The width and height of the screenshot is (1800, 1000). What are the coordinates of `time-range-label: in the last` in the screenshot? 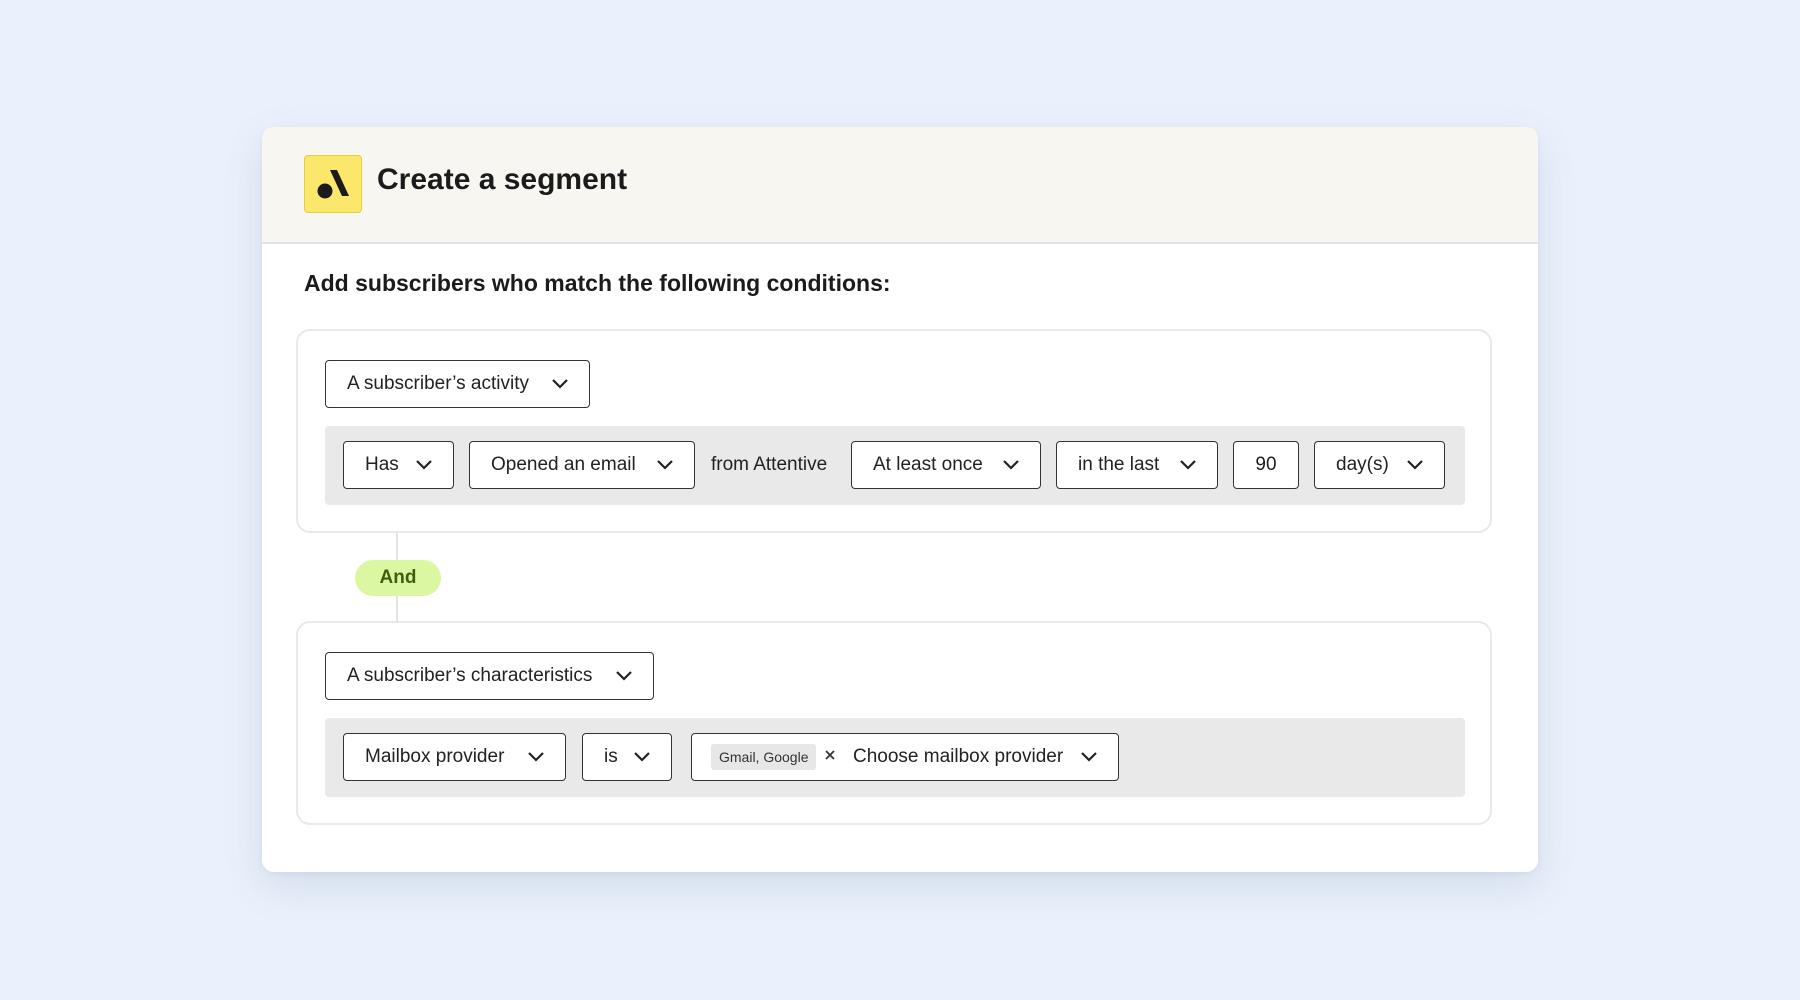 It's located at (1119, 464).